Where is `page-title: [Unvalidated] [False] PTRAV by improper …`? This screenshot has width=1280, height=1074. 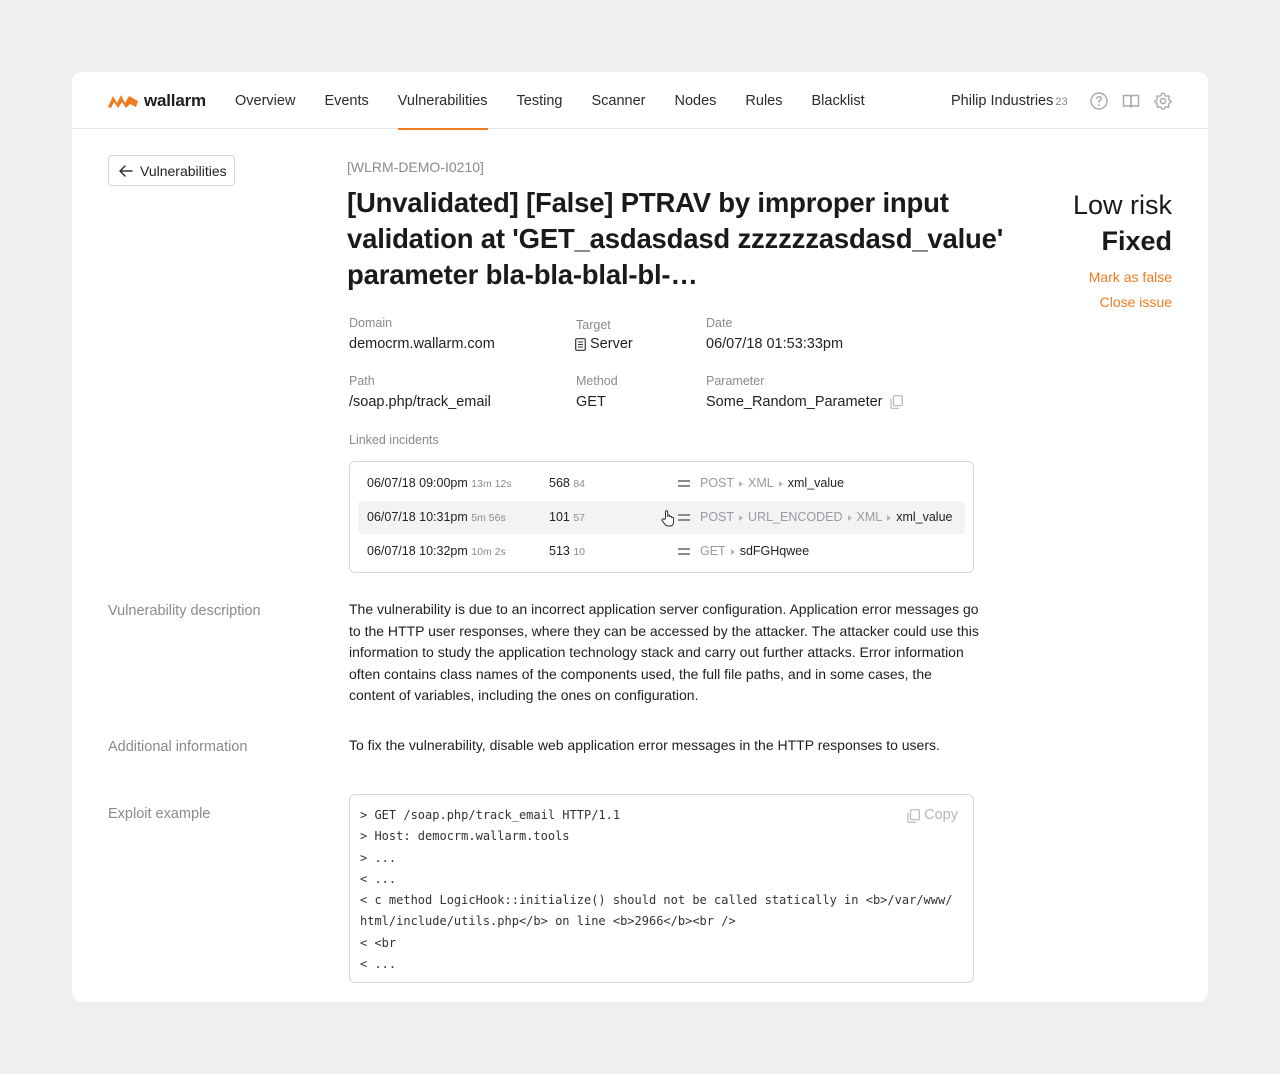
page-title: [Unvalidated] [False] PTRAV by improper … is located at coordinates (675, 238).